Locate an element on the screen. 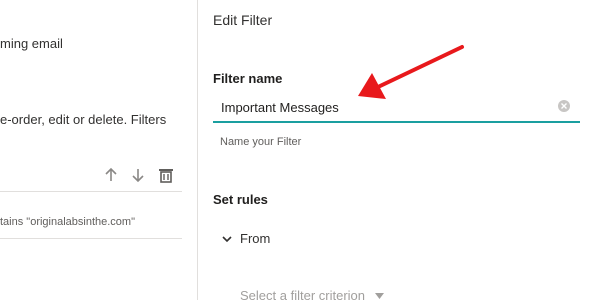  filter-criterion-dropdown: Select a filter criterion is located at coordinates (312, 295).